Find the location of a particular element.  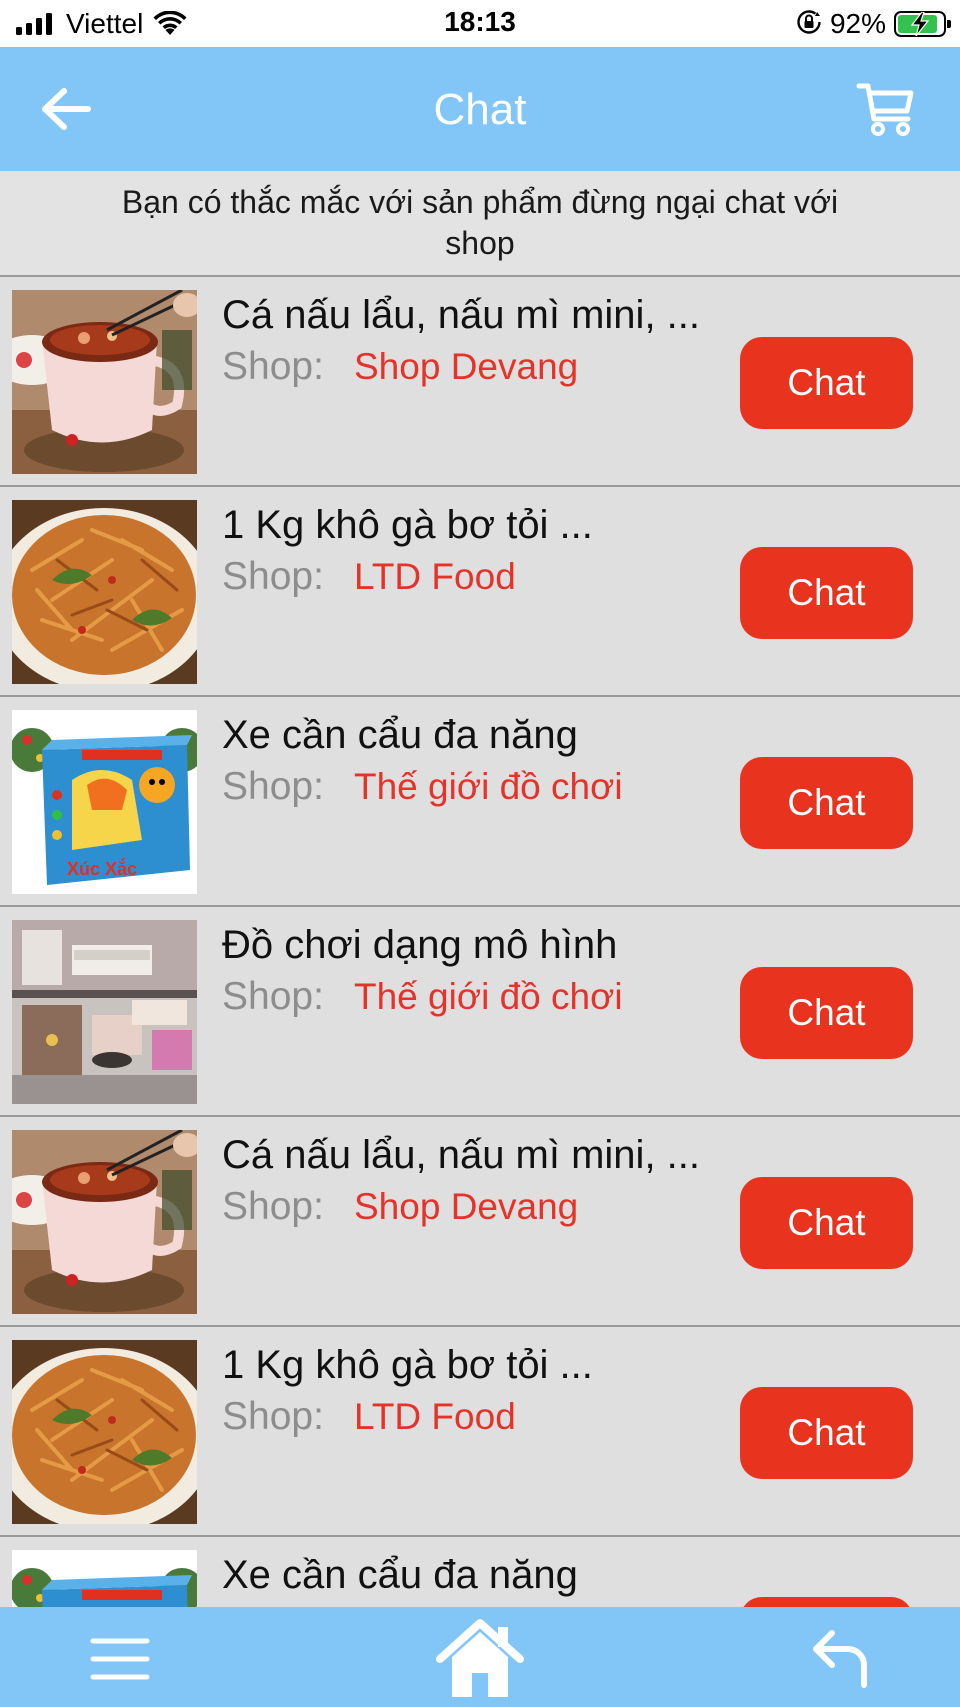

cart-button is located at coordinates (886, 109).